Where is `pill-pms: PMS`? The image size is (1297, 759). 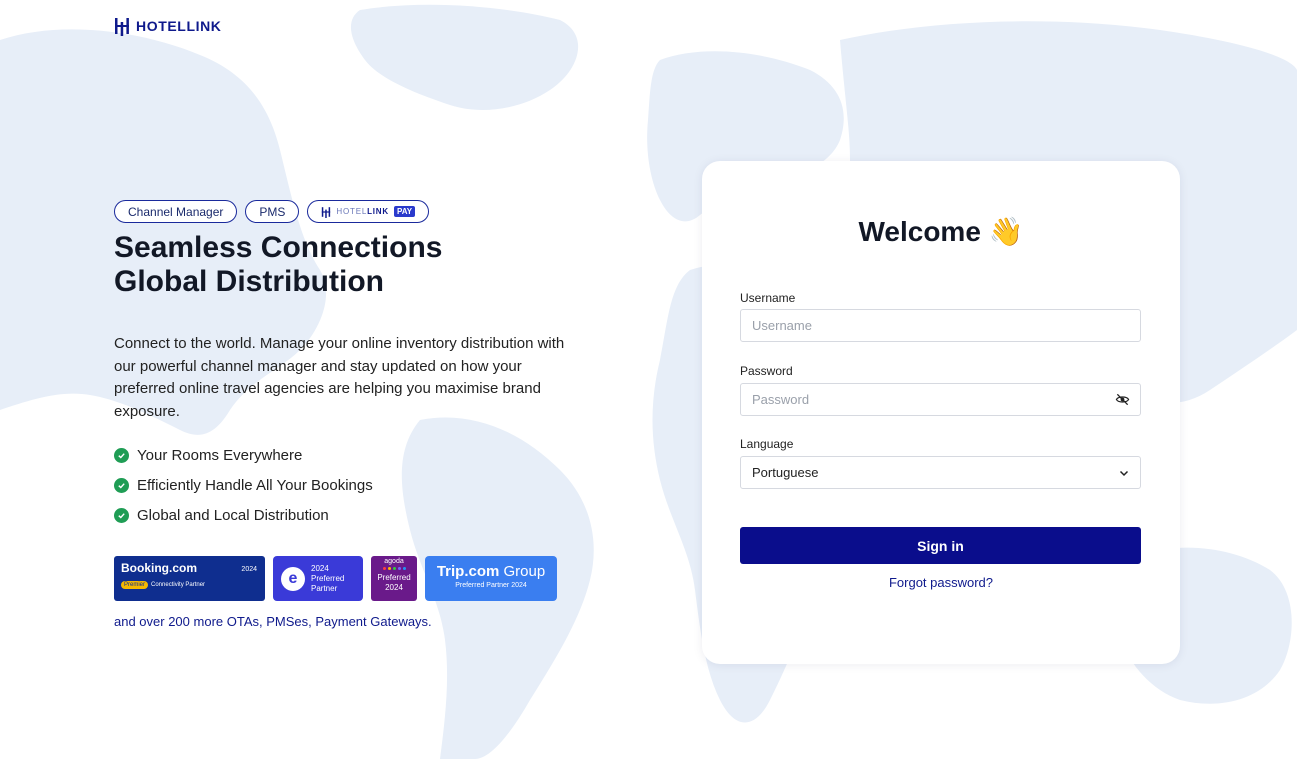
pill-pms: PMS is located at coordinates (272, 211).